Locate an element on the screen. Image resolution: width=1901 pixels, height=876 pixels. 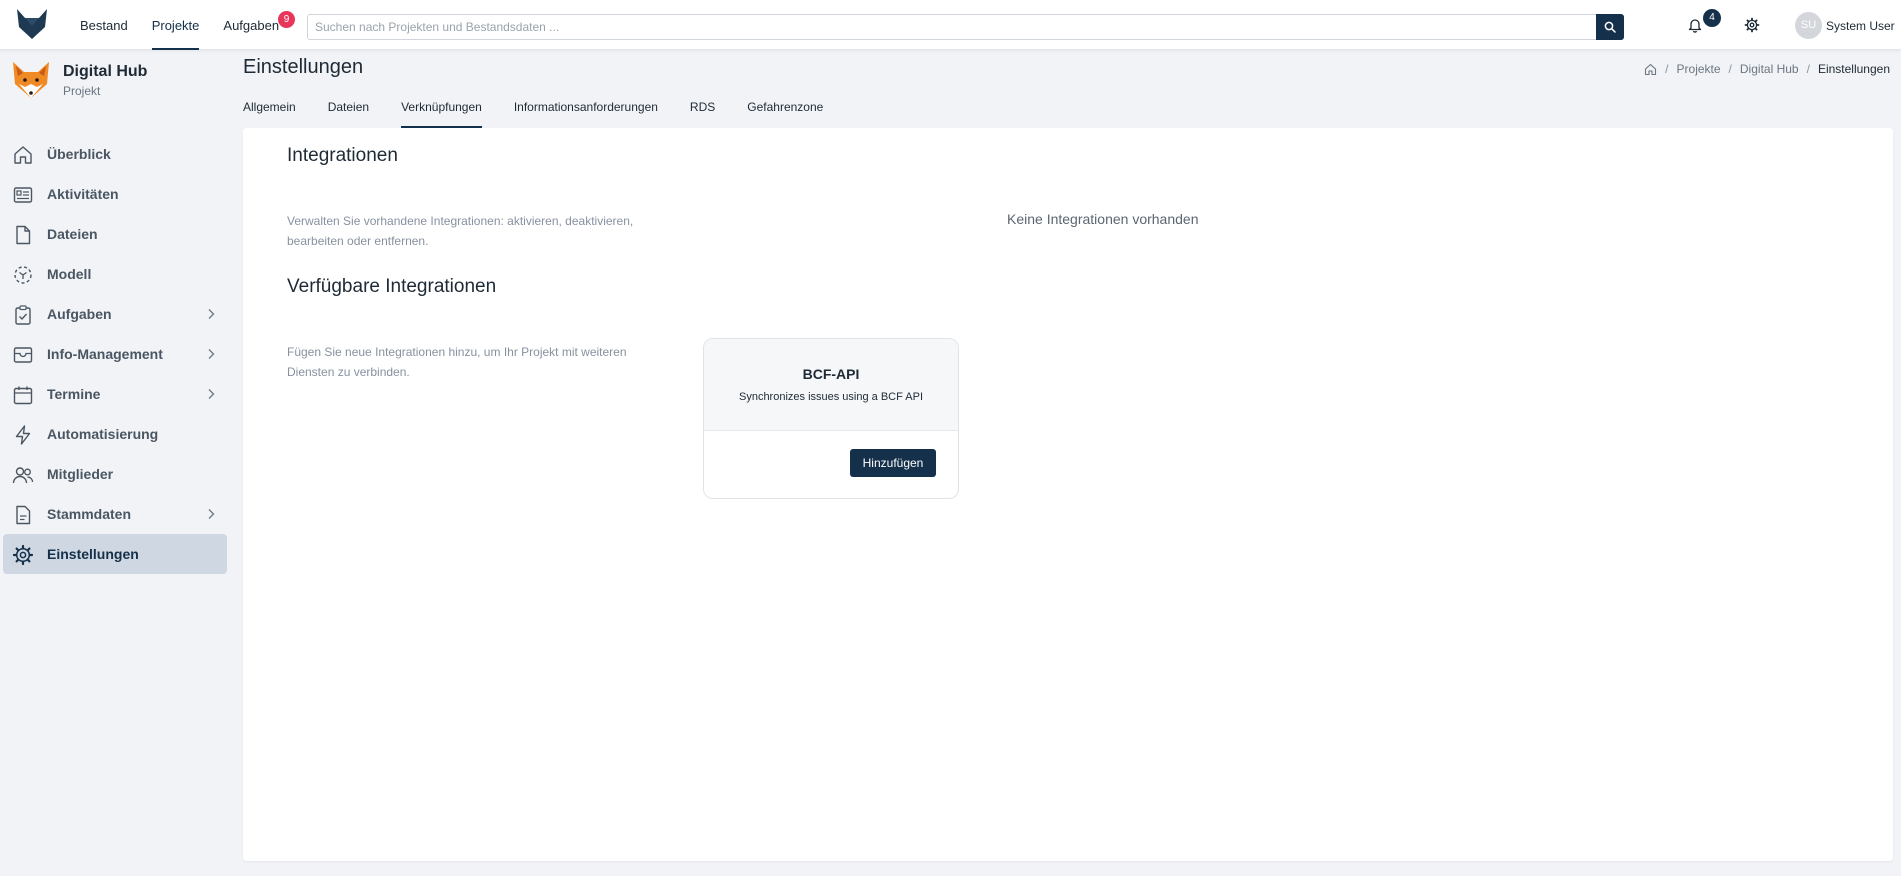
project-type: Projekt is located at coordinates (82, 91).